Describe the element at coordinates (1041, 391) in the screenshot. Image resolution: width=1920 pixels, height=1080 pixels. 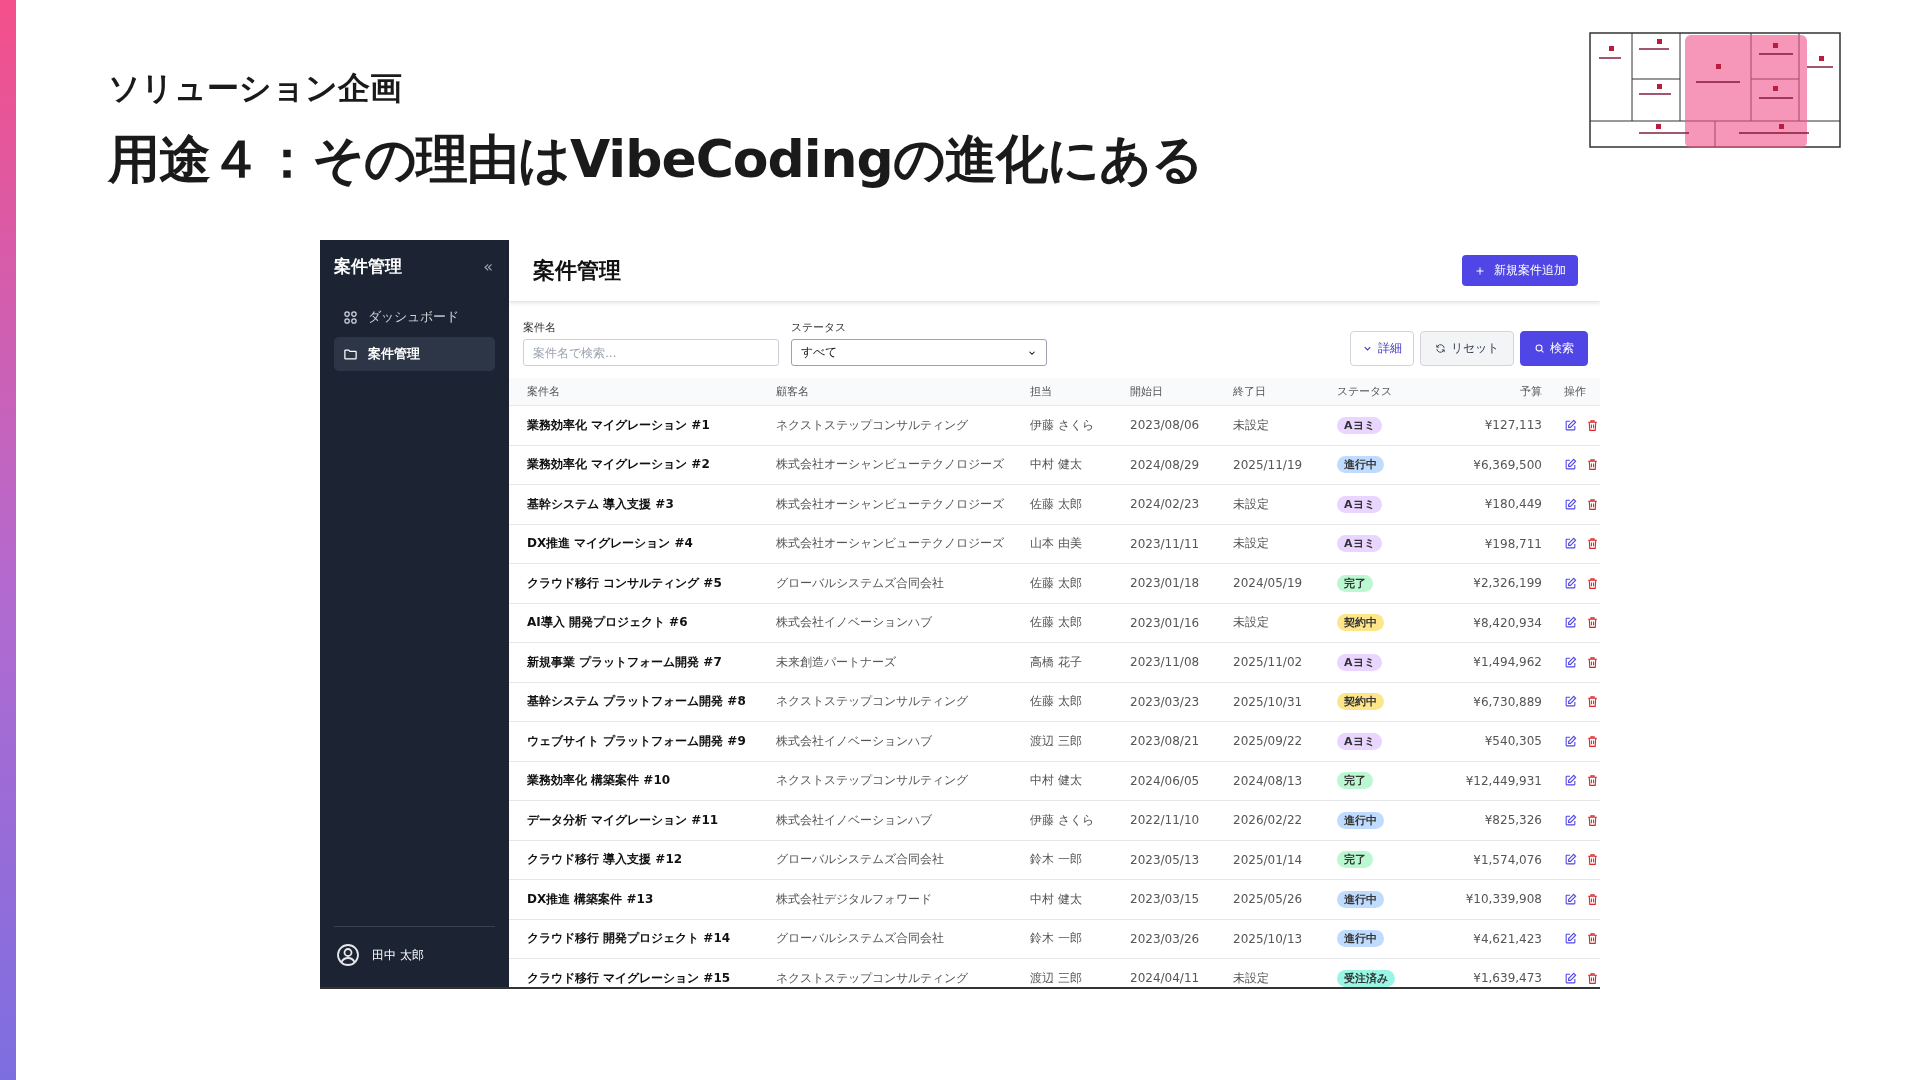
I see `column-header: 担当` at that location.